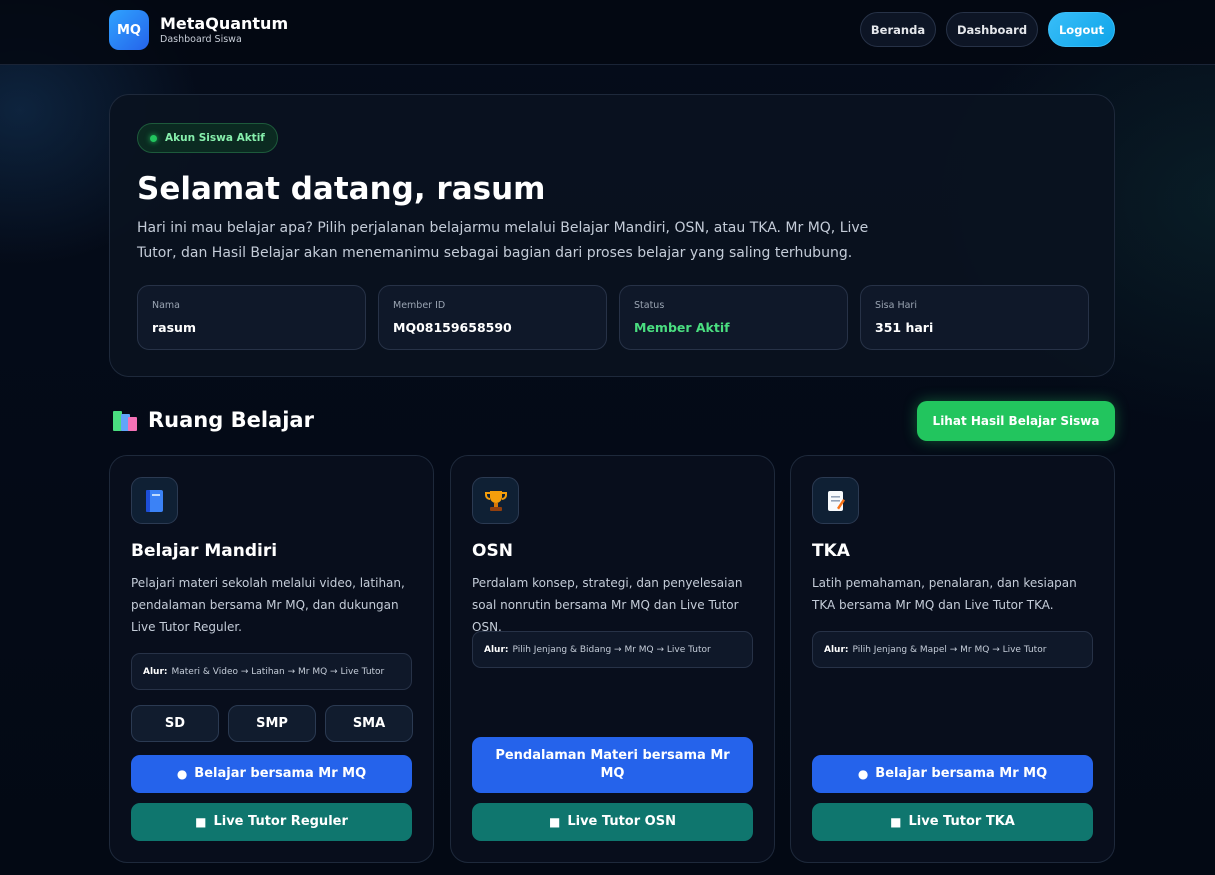  Describe the element at coordinates (904, 327) in the screenshot. I see `stat-value: 351 hari` at that location.